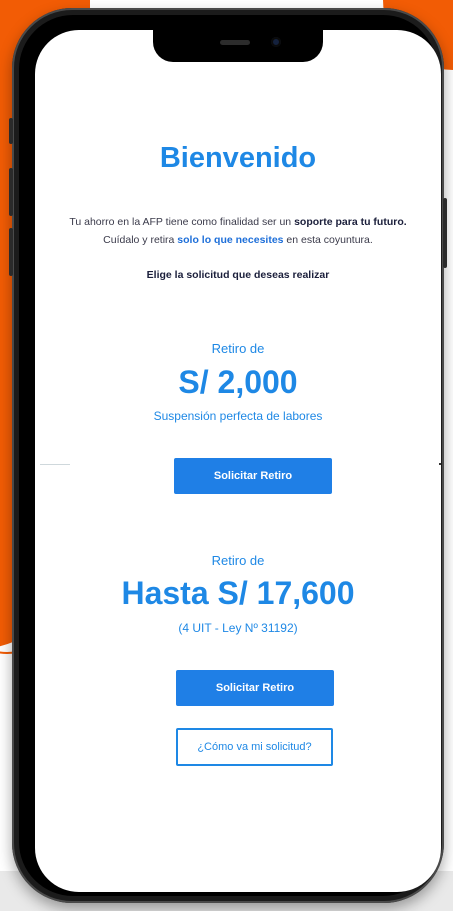 The width and height of the screenshot is (453, 911). Describe the element at coordinates (238, 382) in the screenshot. I see `option1-amount: S/ 2,000` at that location.